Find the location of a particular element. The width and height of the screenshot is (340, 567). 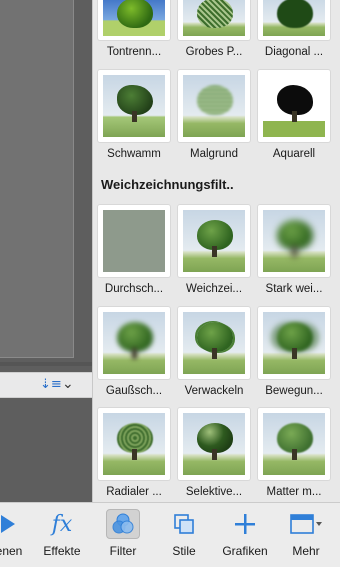

dock-effects-button: fx Effekte is located at coordinates (62, 534).